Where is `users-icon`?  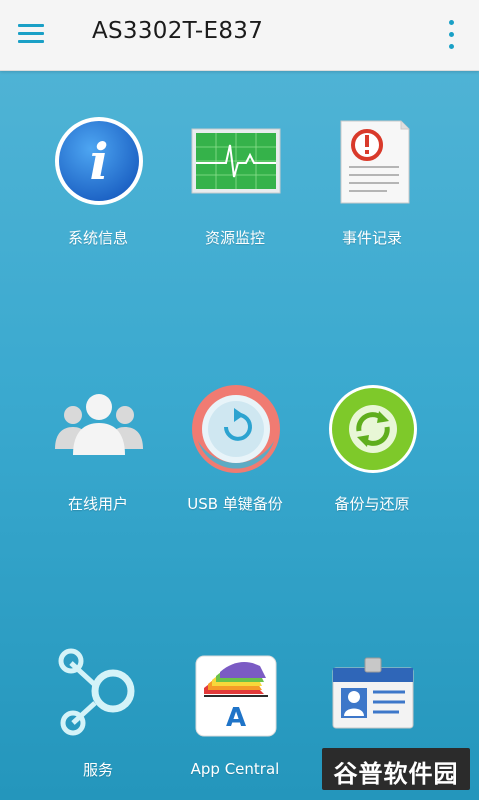
users-icon is located at coordinates (99, 424).